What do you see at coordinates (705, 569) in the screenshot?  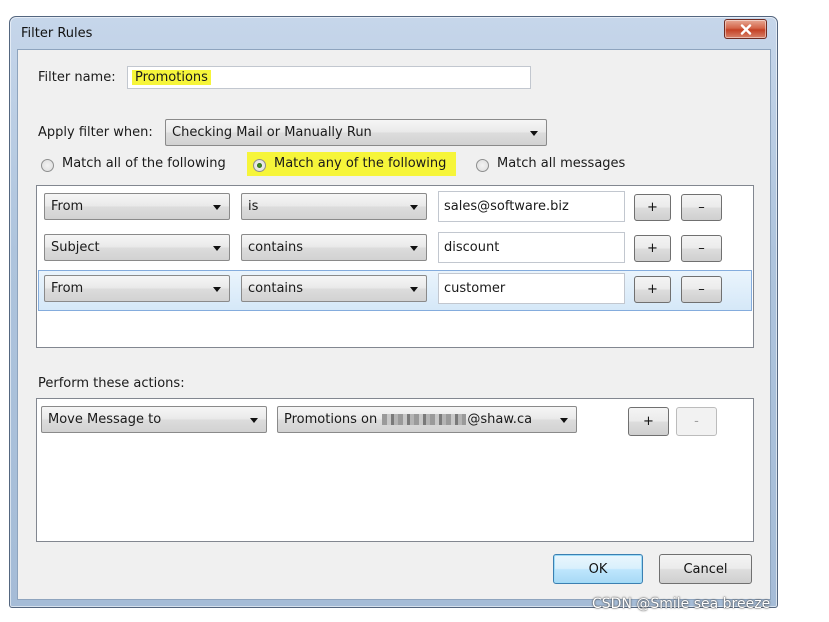 I see `cancel-button: Cancel` at bounding box center [705, 569].